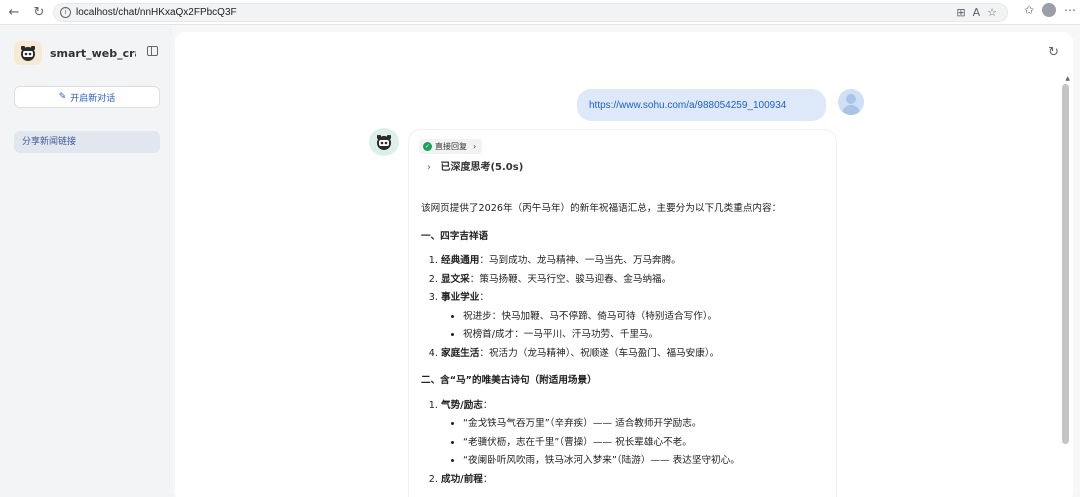 This screenshot has height=497, width=1080. I want to click on thinking-toggle: › 已深度思考(5.0s), so click(475, 165).